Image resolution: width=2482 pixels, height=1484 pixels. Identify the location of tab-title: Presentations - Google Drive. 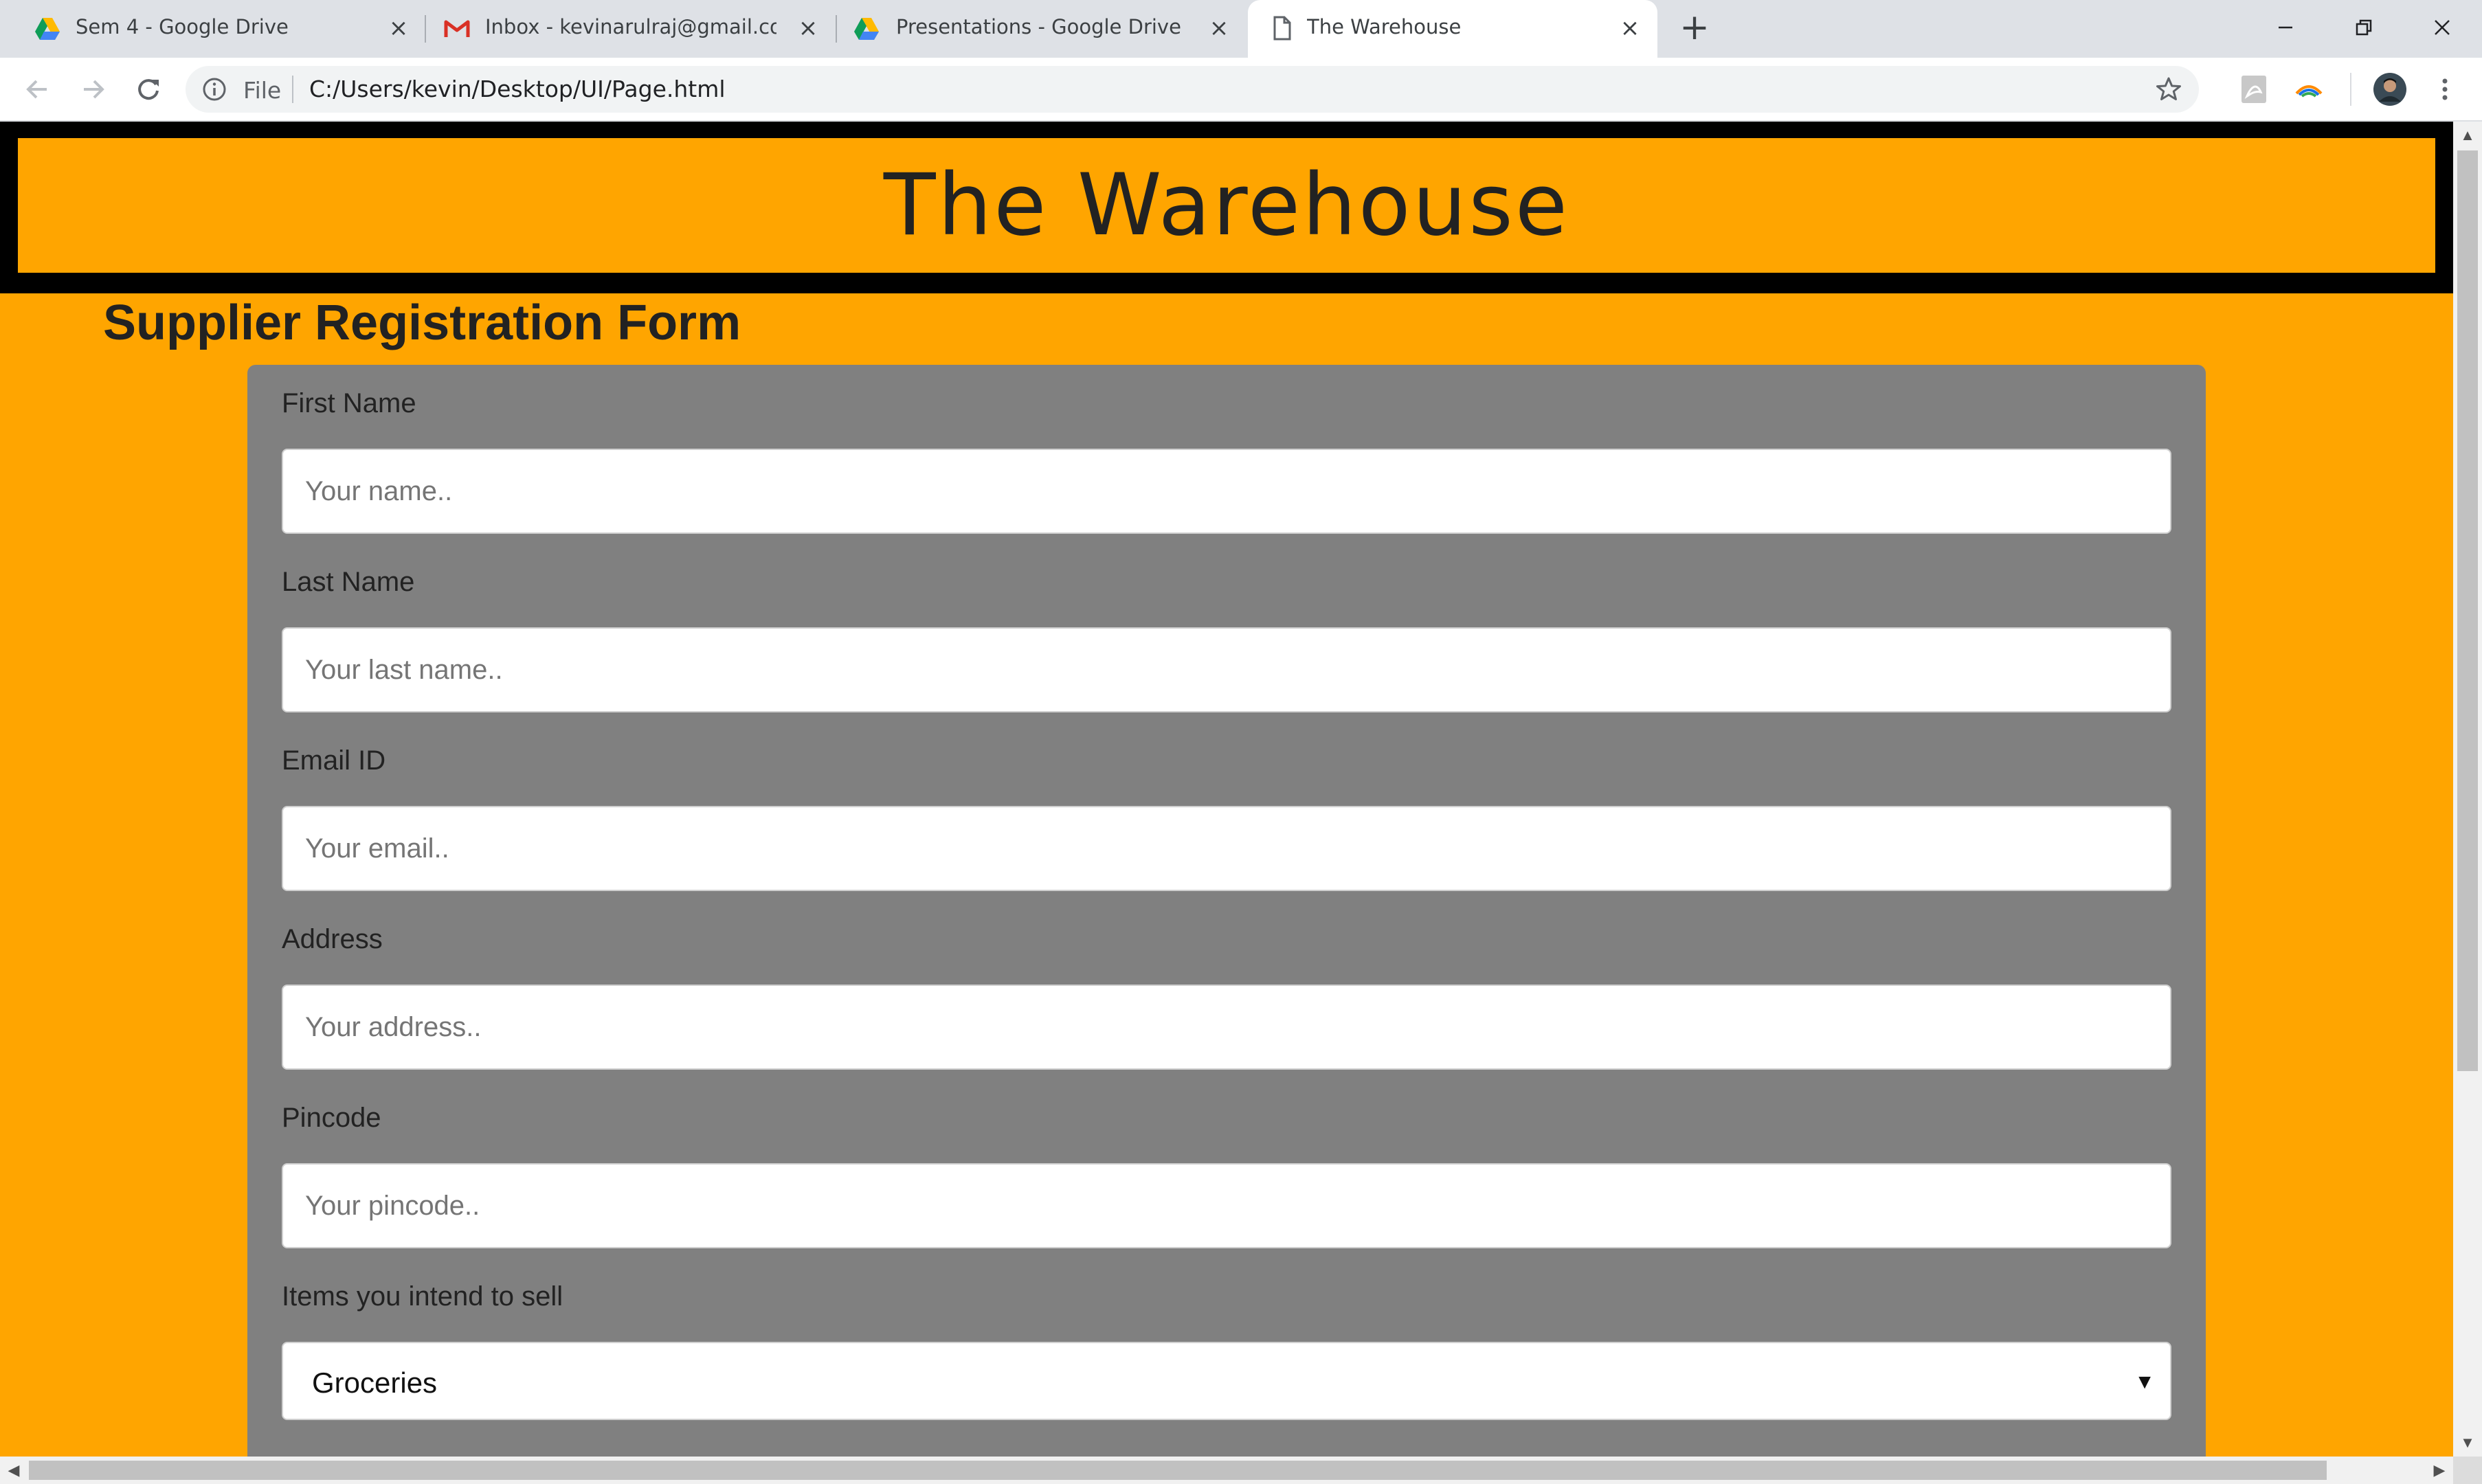
(1038, 26).